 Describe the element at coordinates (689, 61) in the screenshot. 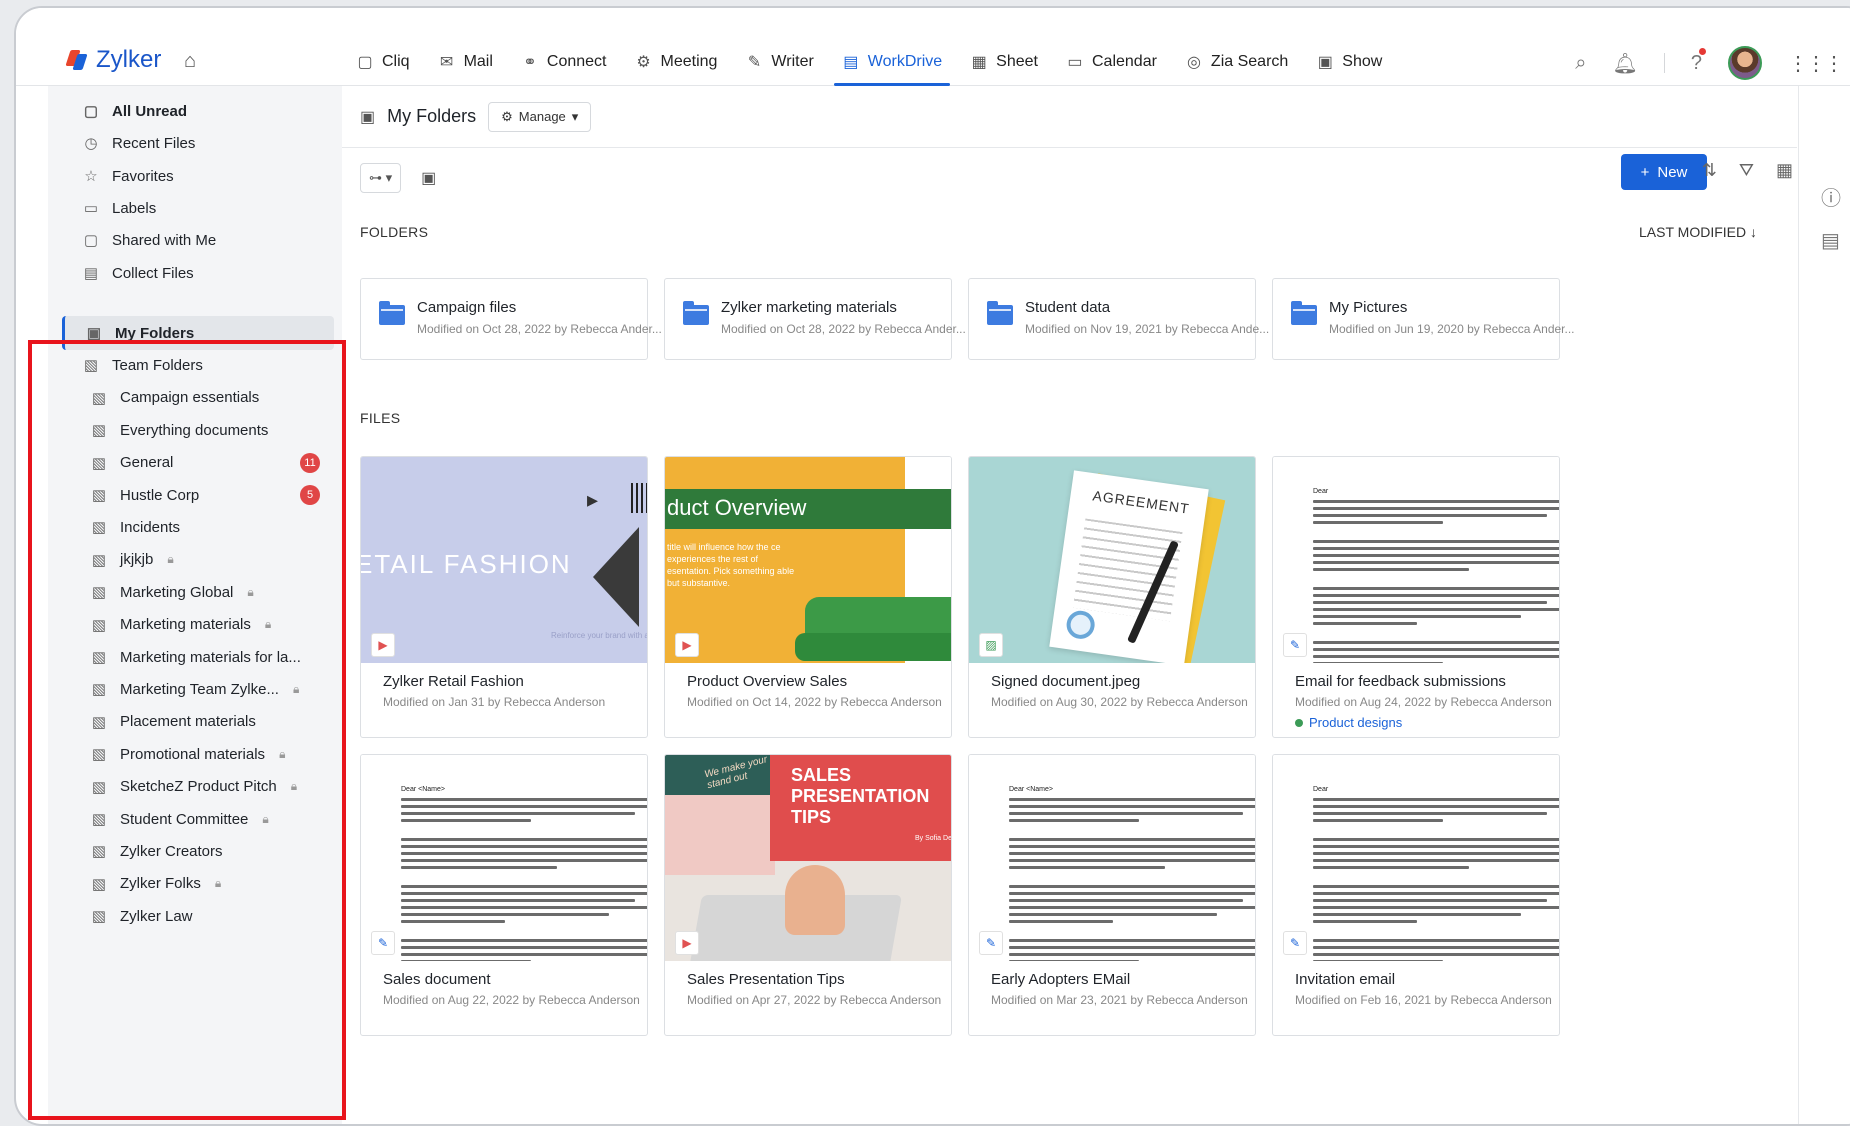

I see `app-tab-label: Meeting` at that location.